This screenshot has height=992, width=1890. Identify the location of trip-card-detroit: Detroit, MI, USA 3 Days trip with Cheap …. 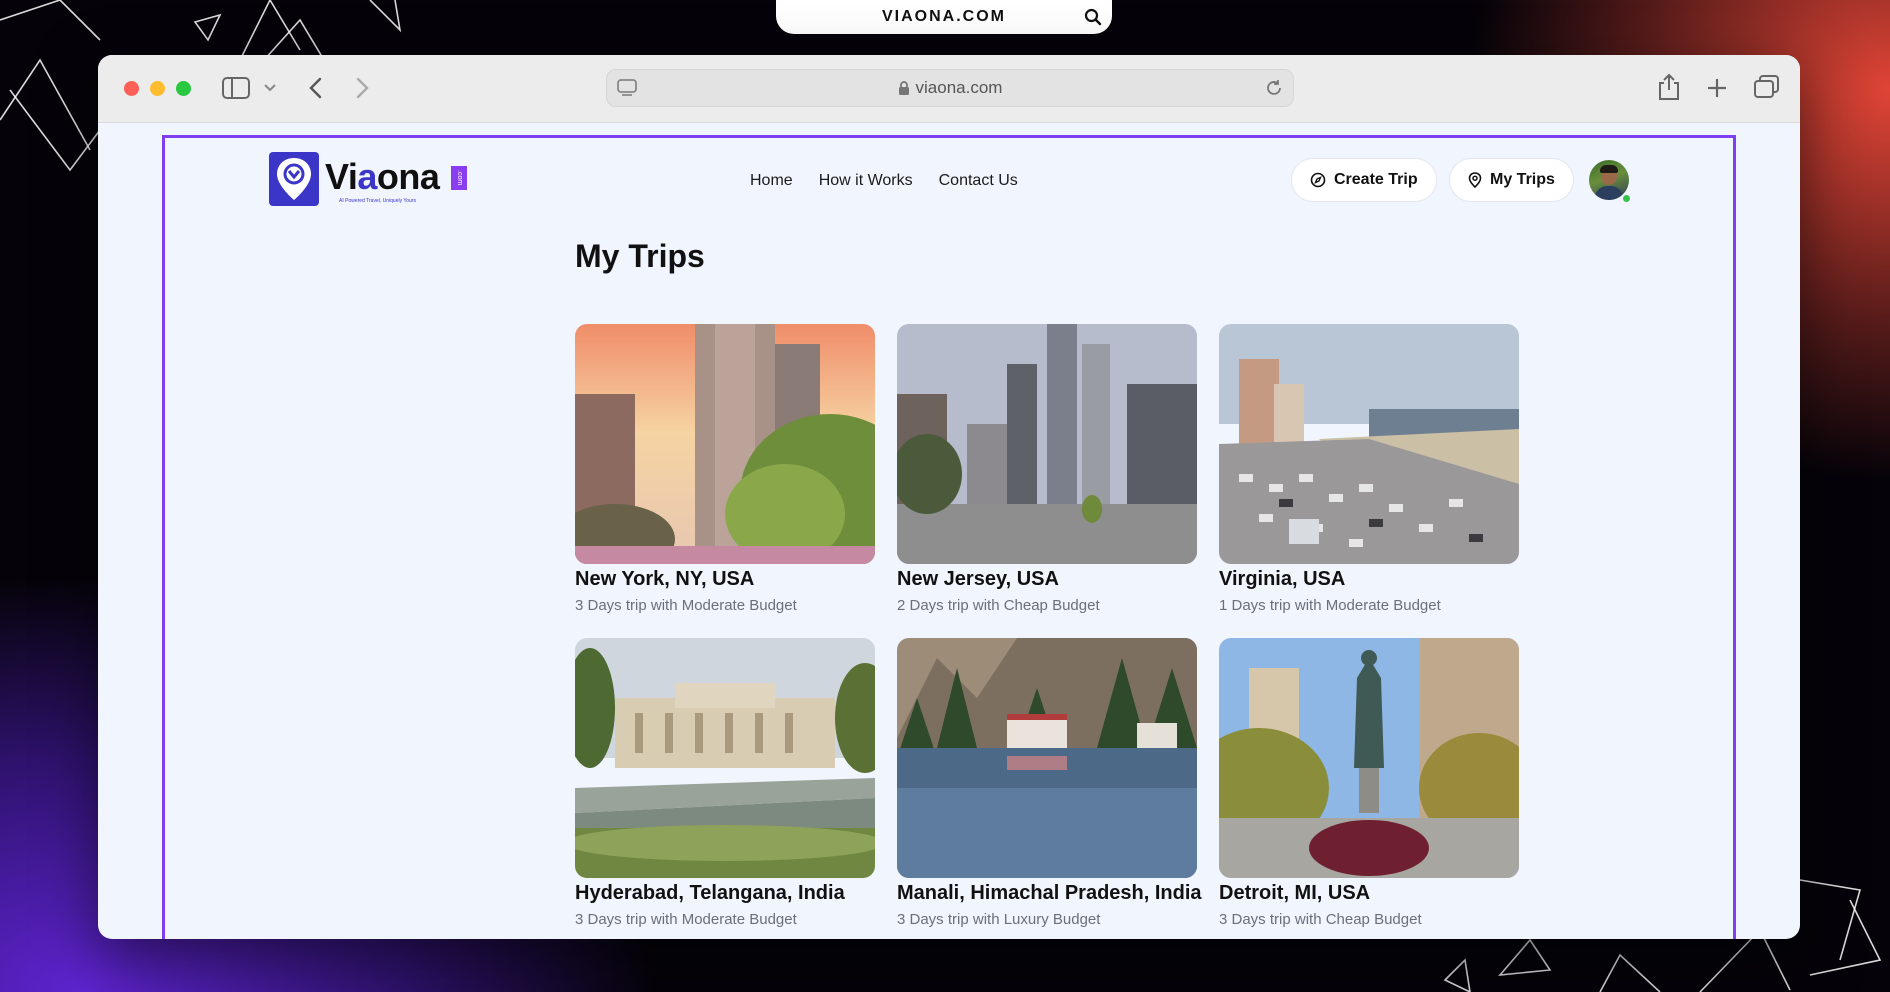
(1369, 783).